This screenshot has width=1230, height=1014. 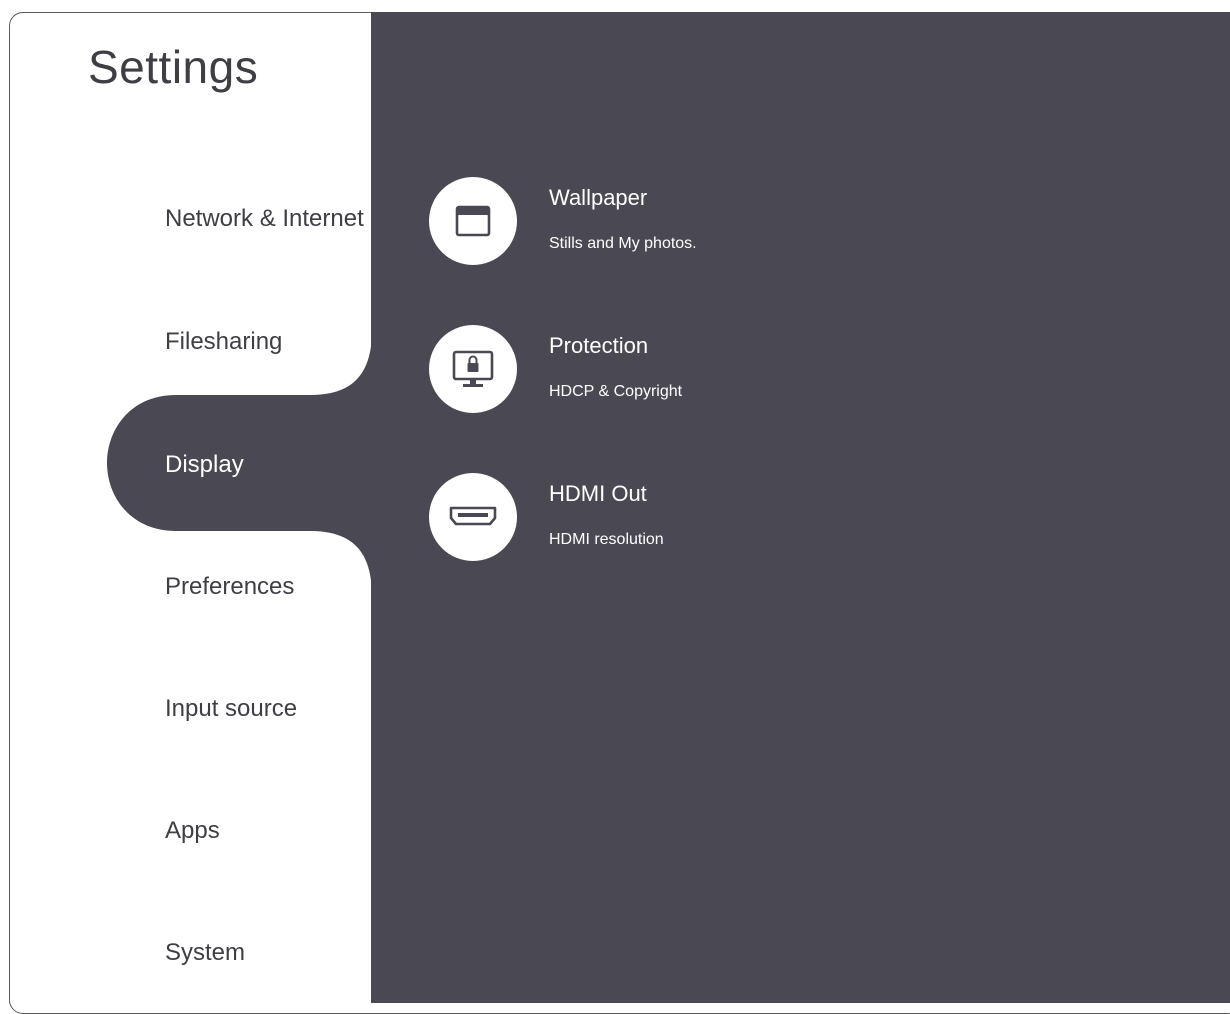 What do you see at coordinates (709, 222) in the screenshot?
I see `wallpaper-tile: Wallpaper Stills and My photos.` at bounding box center [709, 222].